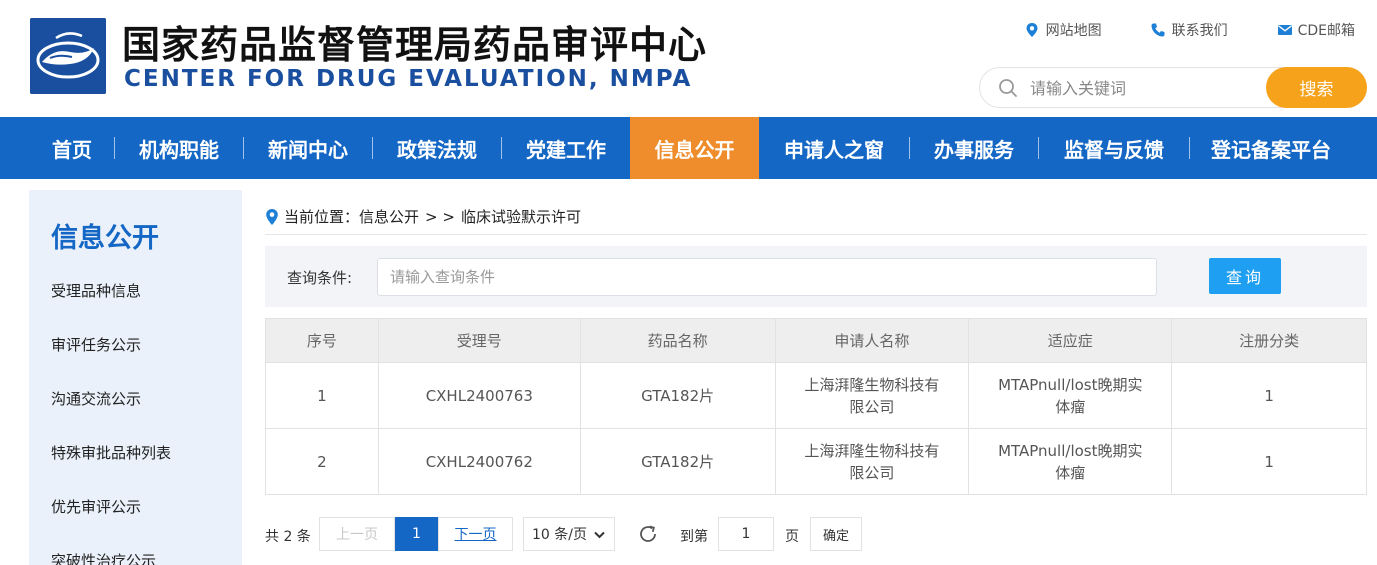 This screenshot has width=1377, height=565. I want to click on column-header-acceptance-no: 受理号, so click(479, 340).